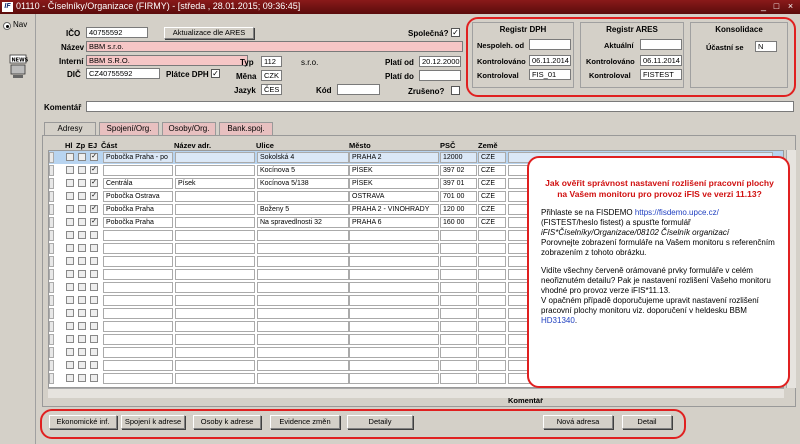  Describe the element at coordinates (578, 422) in the screenshot. I see `nova-adresa-button: Nová adresa` at that location.